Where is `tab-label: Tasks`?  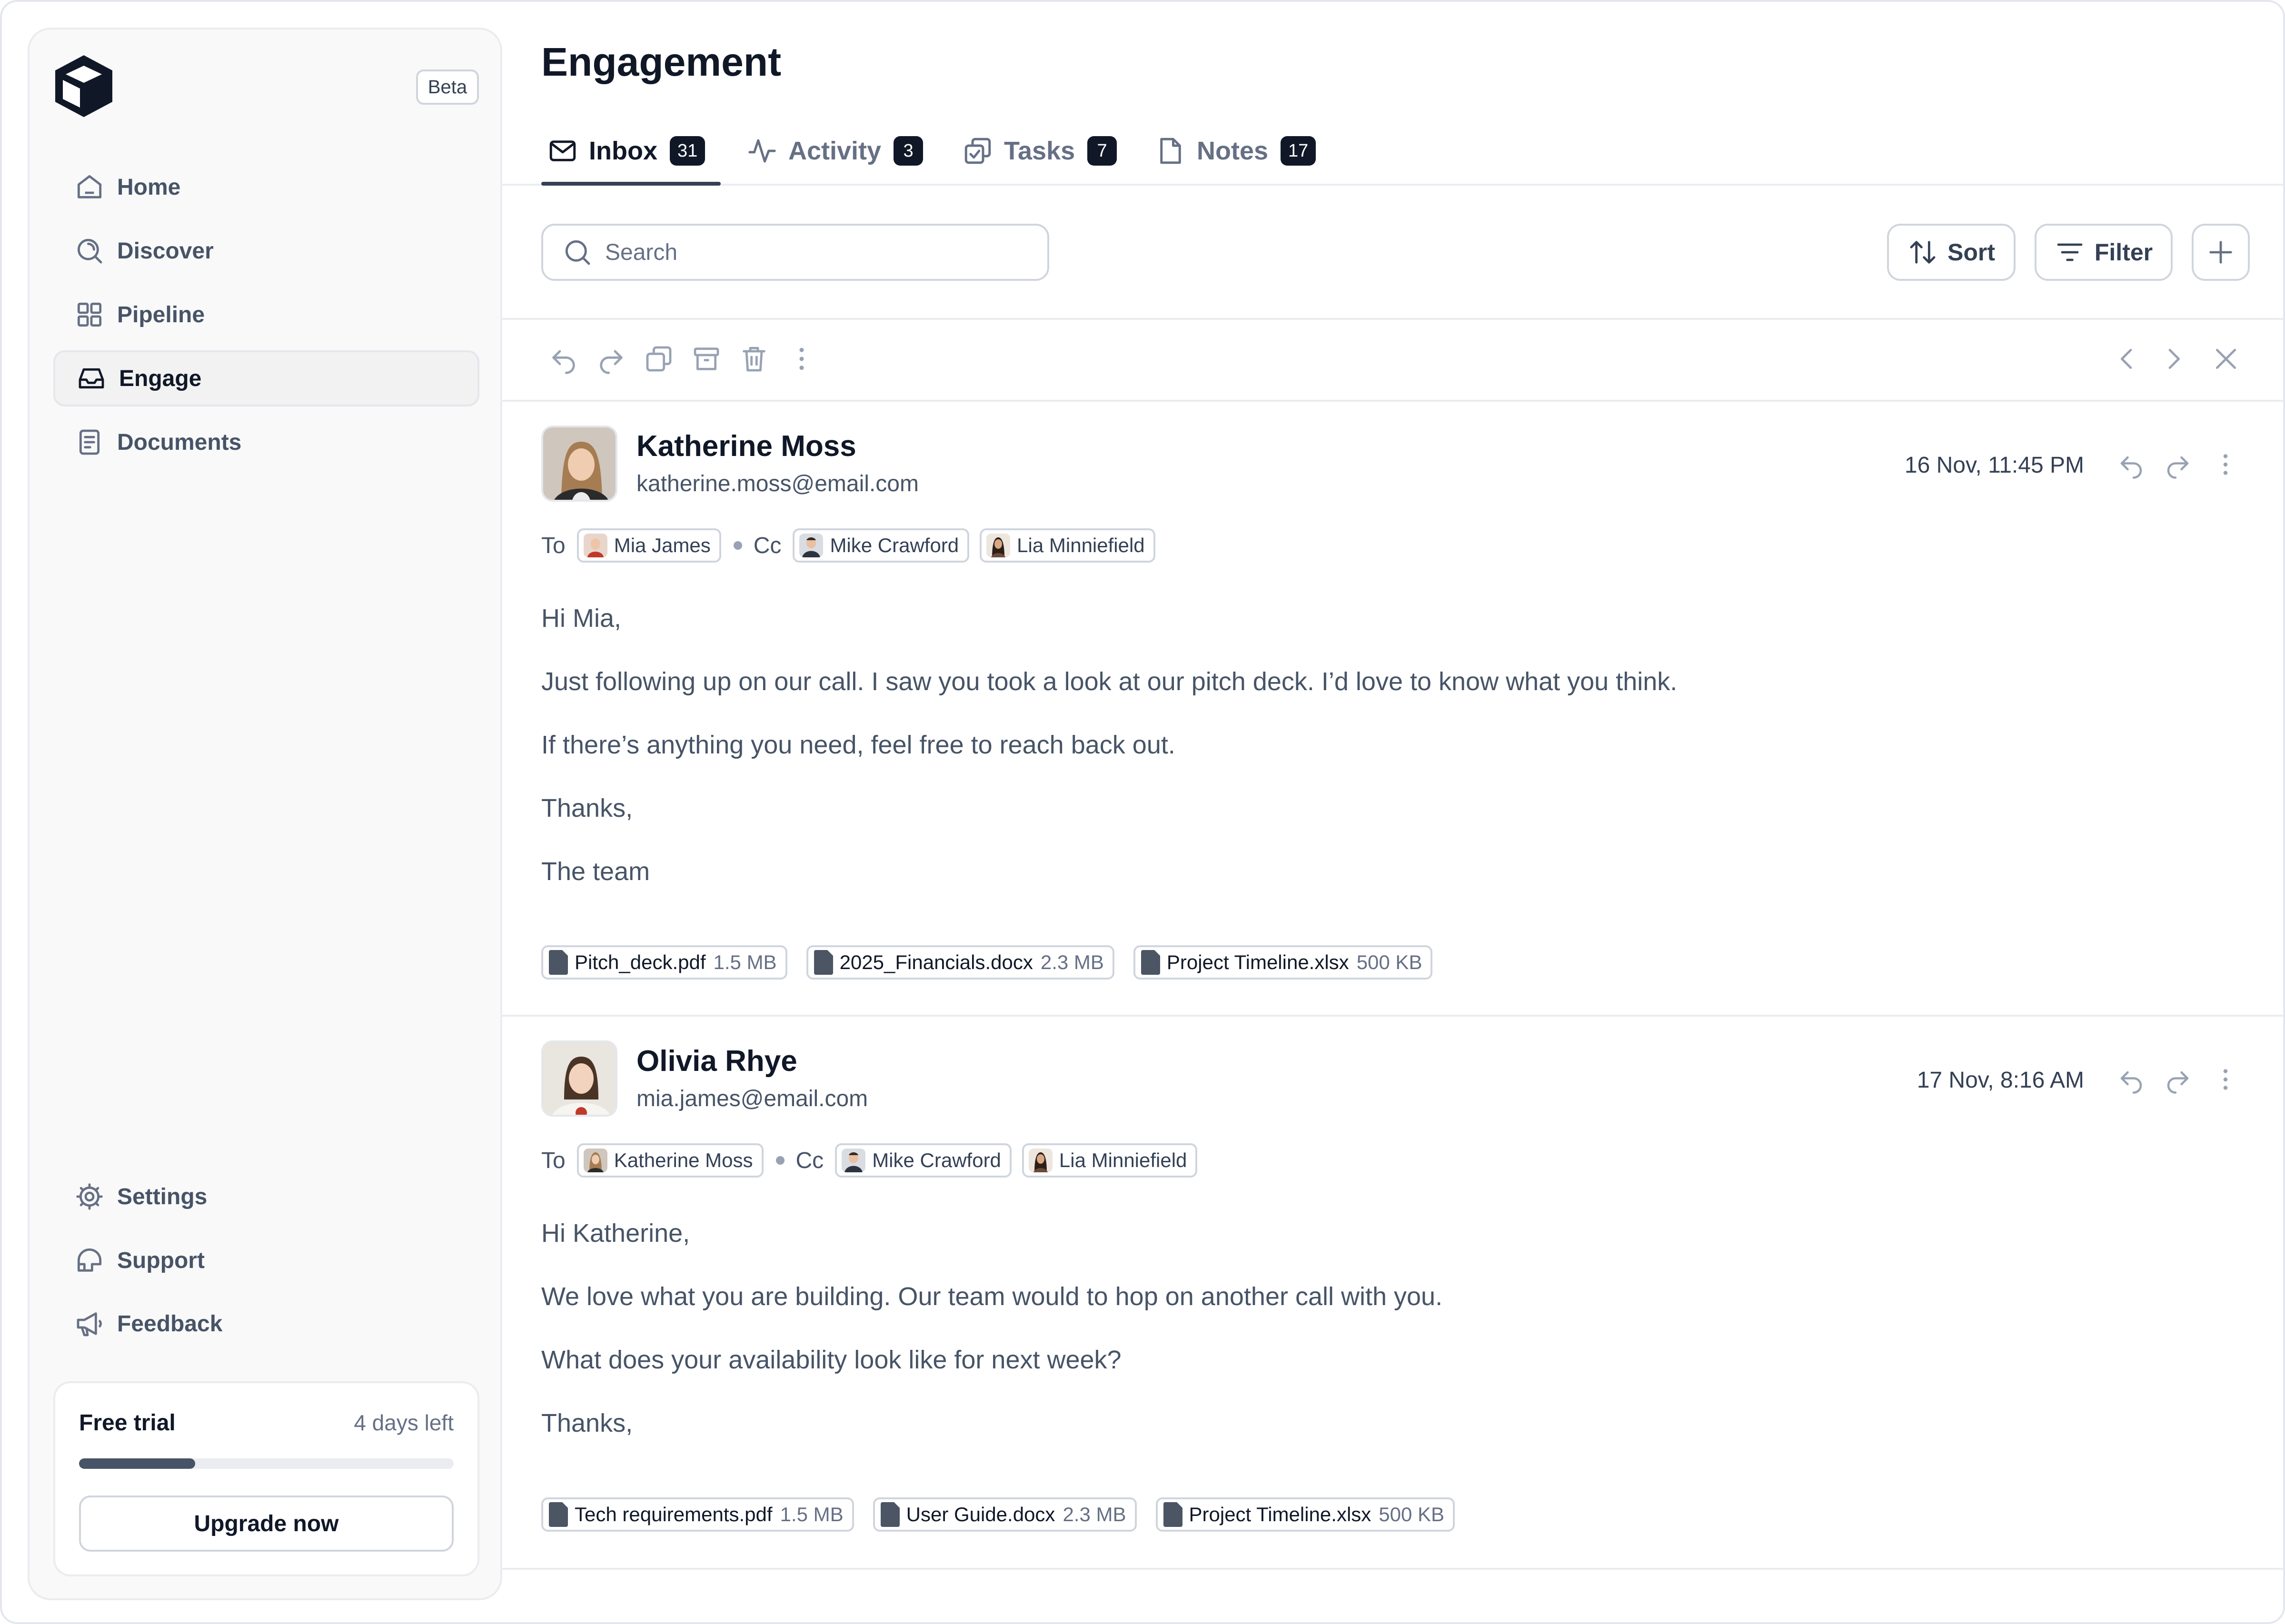 tab-label: Tasks is located at coordinates (1039, 151).